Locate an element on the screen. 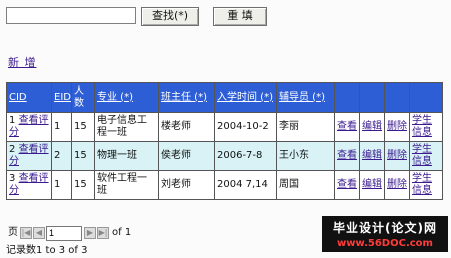  prev-page-icon: ◀ is located at coordinates (39, 233).